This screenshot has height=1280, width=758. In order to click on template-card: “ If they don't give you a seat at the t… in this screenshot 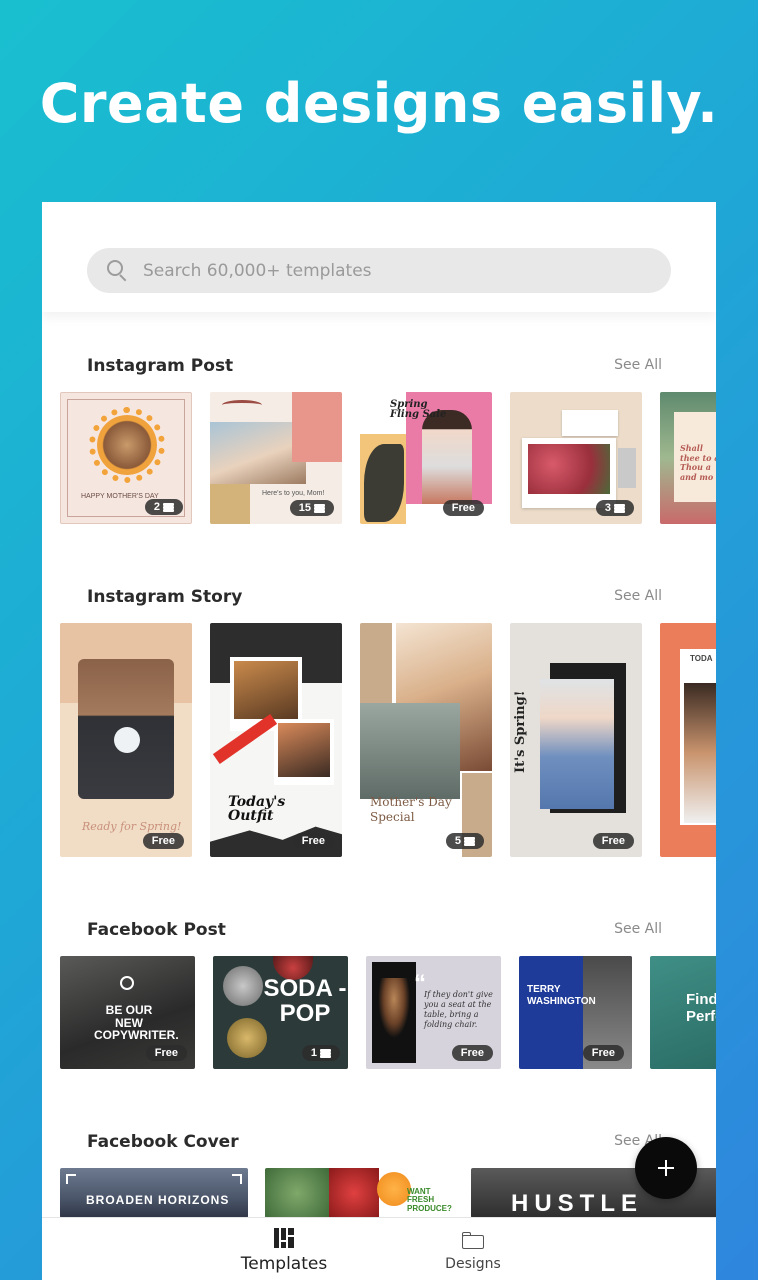, I will do `click(433, 1012)`.